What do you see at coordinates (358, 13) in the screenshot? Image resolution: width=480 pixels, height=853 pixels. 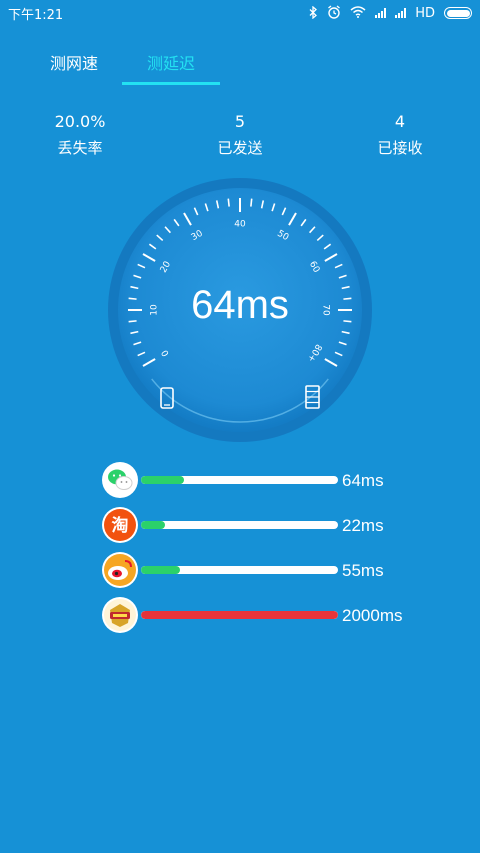 I see `wifi-icon` at bounding box center [358, 13].